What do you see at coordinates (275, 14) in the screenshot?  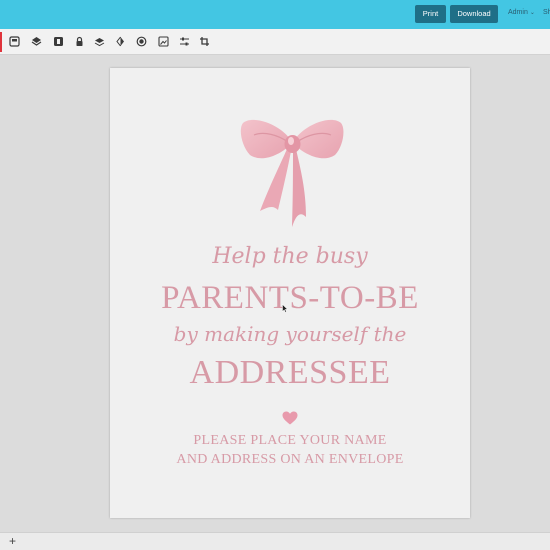 I see `top-bar: Print Download Admin ⌄ Sh` at bounding box center [275, 14].